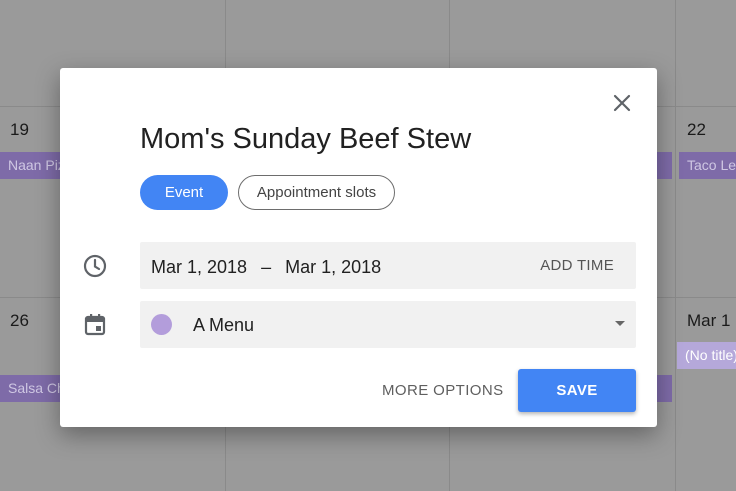 Image resolution: width=736 pixels, height=491 pixels. I want to click on calendar-color-dot, so click(161, 324).